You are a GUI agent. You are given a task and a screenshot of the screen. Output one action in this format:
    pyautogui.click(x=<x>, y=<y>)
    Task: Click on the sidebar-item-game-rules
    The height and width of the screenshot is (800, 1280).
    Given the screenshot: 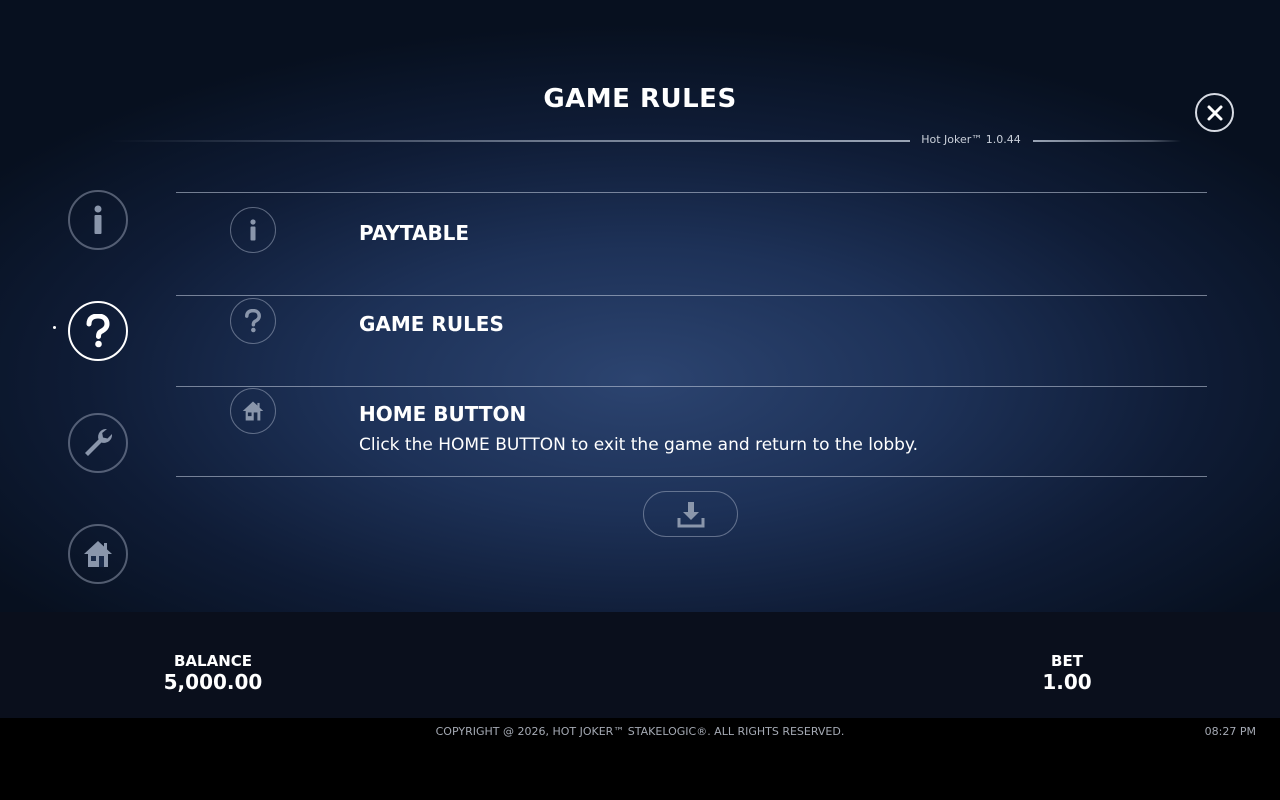 What is the action you would take?
    pyautogui.click(x=98, y=331)
    